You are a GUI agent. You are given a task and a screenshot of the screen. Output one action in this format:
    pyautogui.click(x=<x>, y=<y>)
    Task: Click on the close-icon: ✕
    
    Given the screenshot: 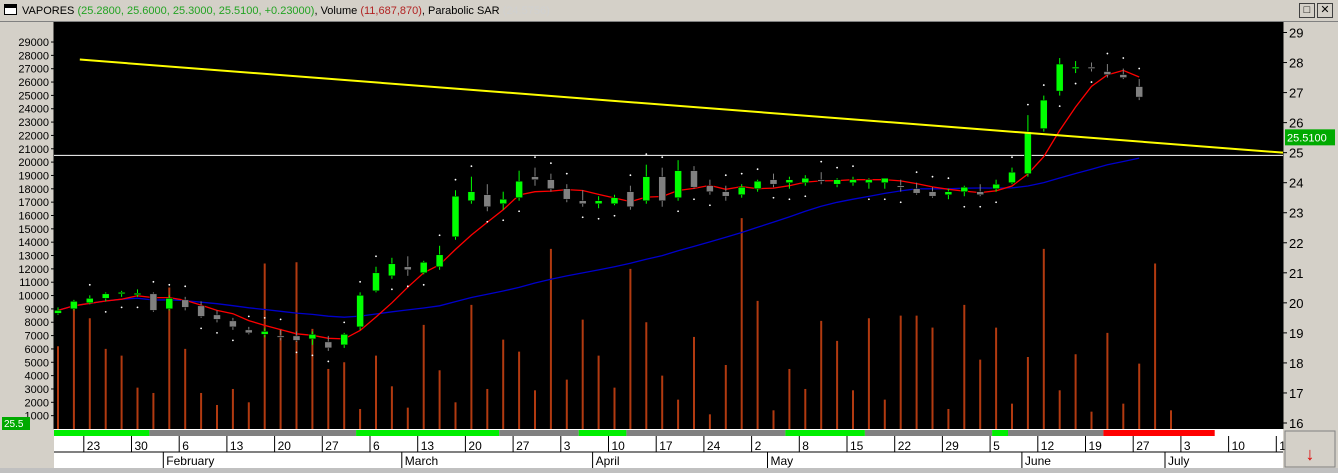 What is the action you would take?
    pyautogui.click(x=1325, y=10)
    